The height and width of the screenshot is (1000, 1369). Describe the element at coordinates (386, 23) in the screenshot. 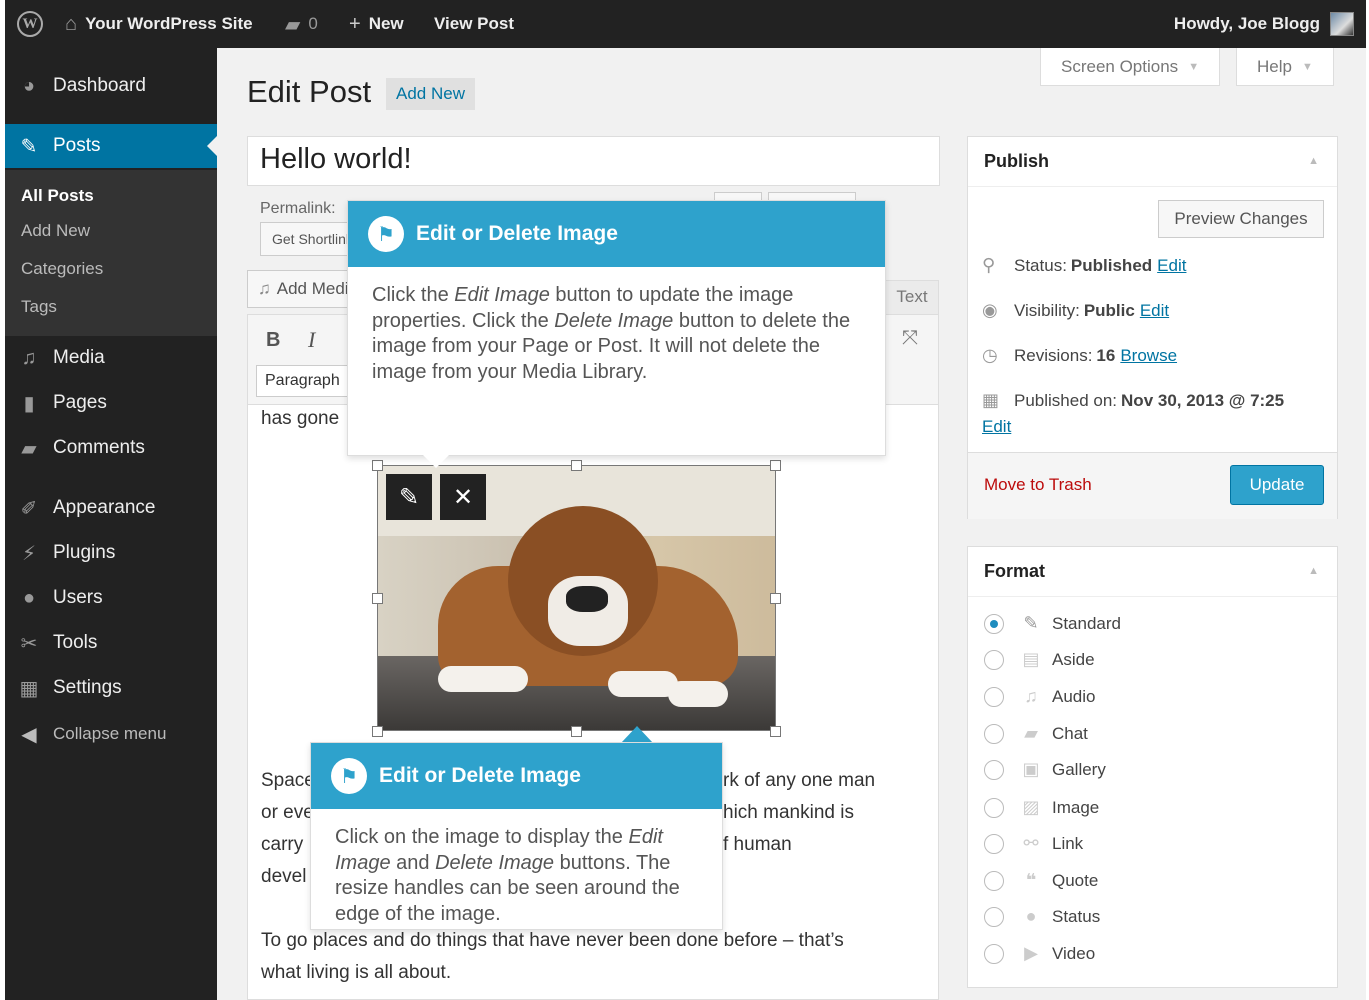

I see `new-label: New` at that location.